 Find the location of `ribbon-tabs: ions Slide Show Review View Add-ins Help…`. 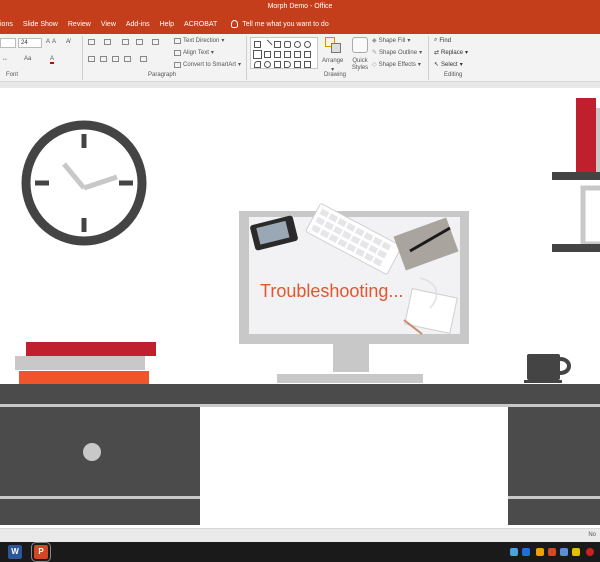

ribbon-tabs: ions Slide Show Review View Add-ins Help… is located at coordinates (300, 24).